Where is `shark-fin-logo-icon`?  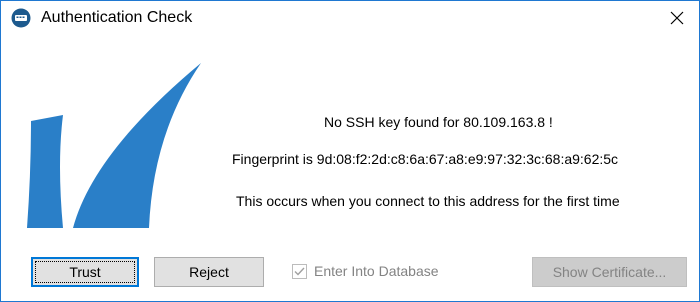 shark-fin-logo-icon is located at coordinates (114, 145).